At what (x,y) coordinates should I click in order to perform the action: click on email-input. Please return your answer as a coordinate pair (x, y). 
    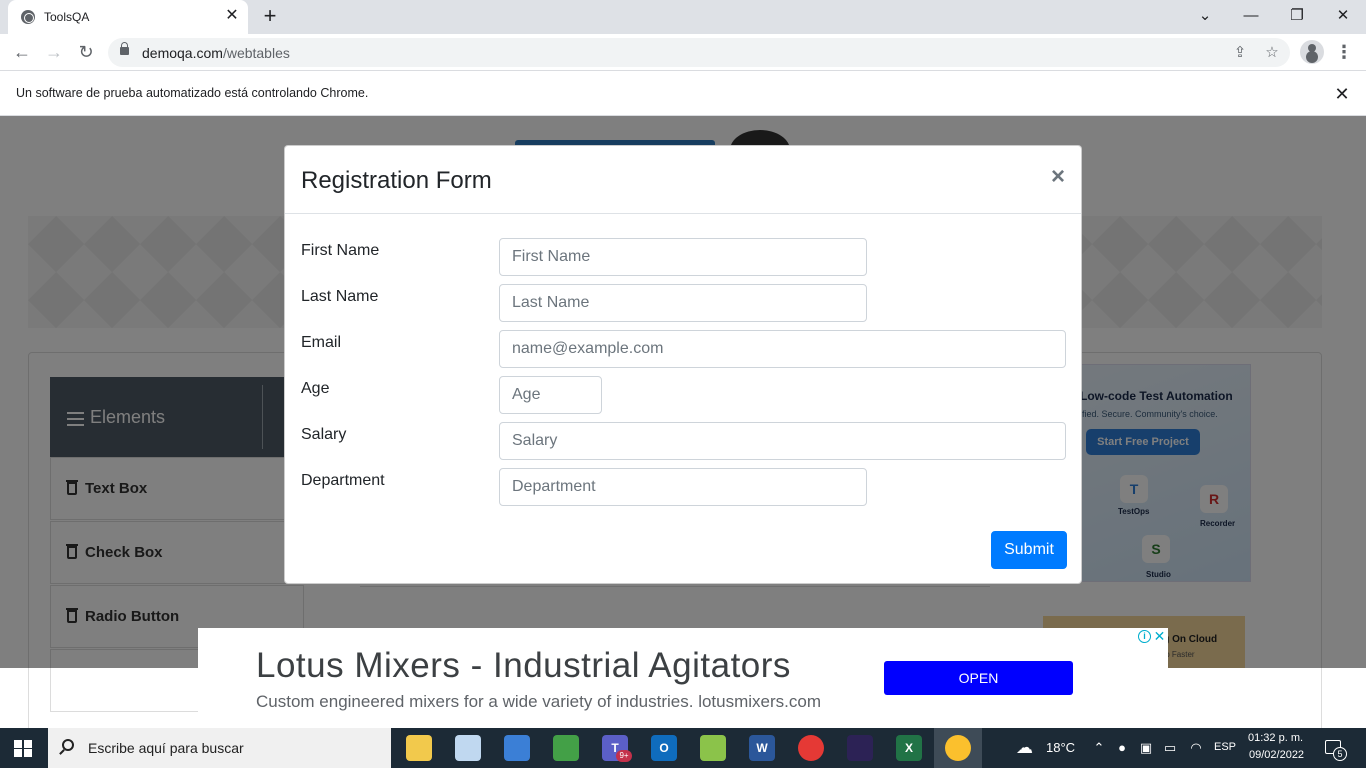
    Looking at the image, I should click on (782, 349).